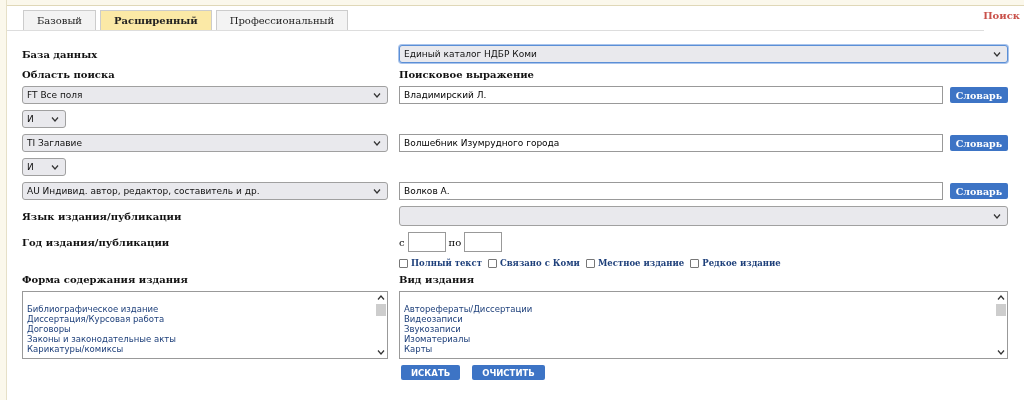 Image resolution: width=1024 pixels, height=400 pixels. Describe the element at coordinates (282, 20) in the screenshot. I see `tab: Профессиональный` at that location.